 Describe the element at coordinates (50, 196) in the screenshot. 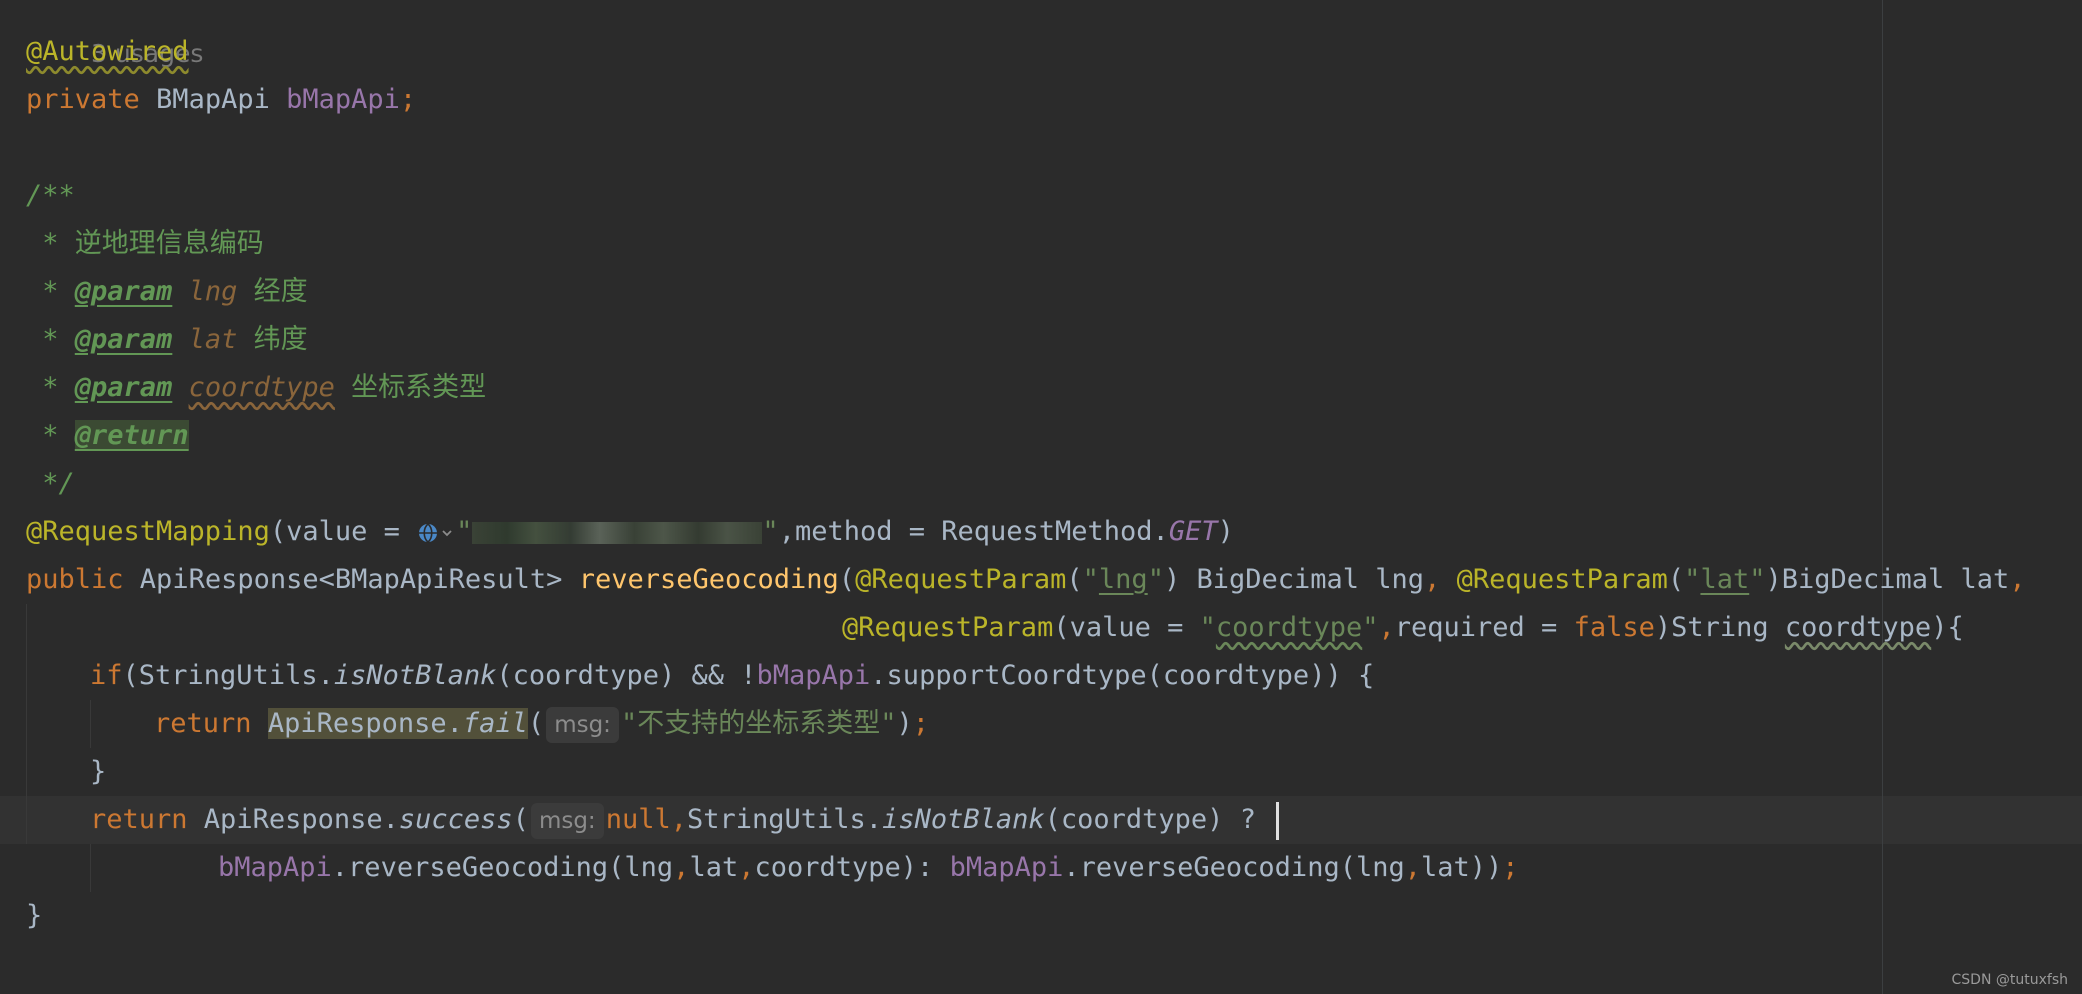

I see `doc-comment-line: /**` at that location.